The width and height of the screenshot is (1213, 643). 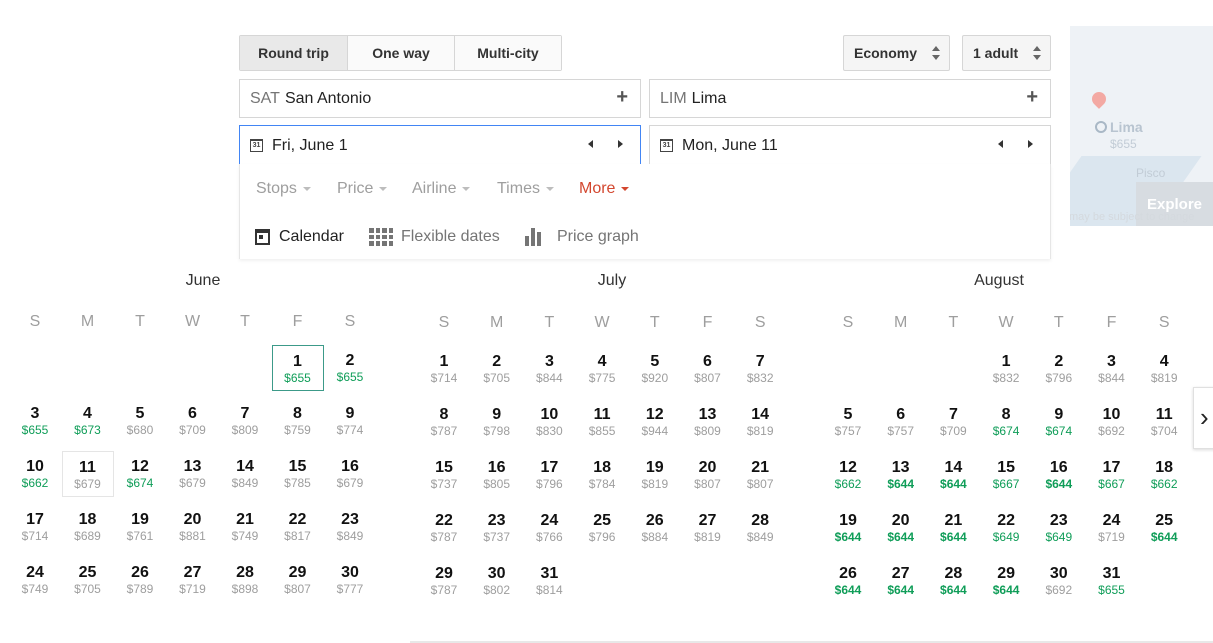 What do you see at coordinates (1006, 53) in the screenshot?
I see `passengers-select: 1 adult` at bounding box center [1006, 53].